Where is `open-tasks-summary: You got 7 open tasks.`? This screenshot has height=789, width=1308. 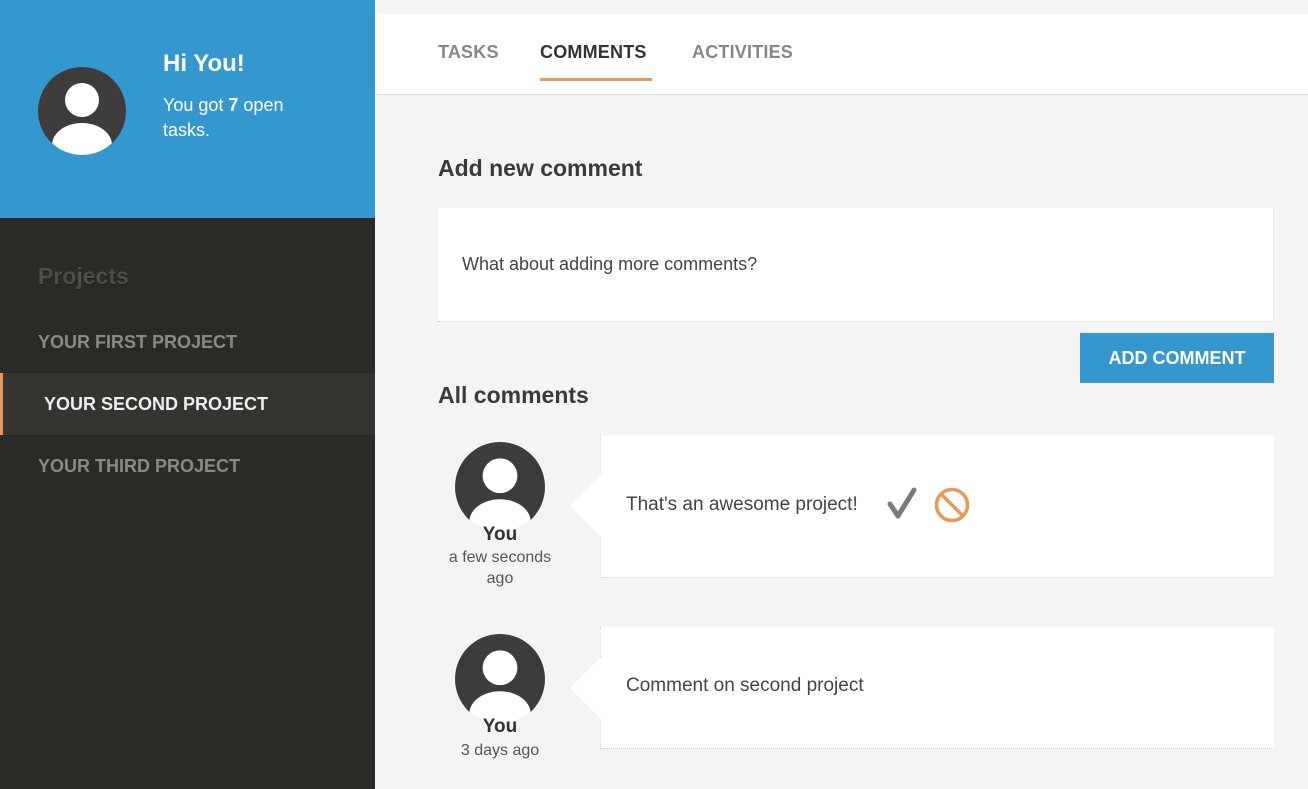
open-tasks-summary: You got 7 open tasks. is located at coordinates (223, 117).